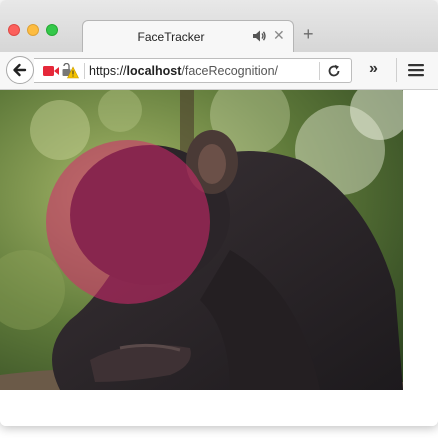 This screenshot has height=438, width=438. What do you see at coordinates (84, 71) in the screenshot?
I see `url-separator` at bounding box center [84, 71].